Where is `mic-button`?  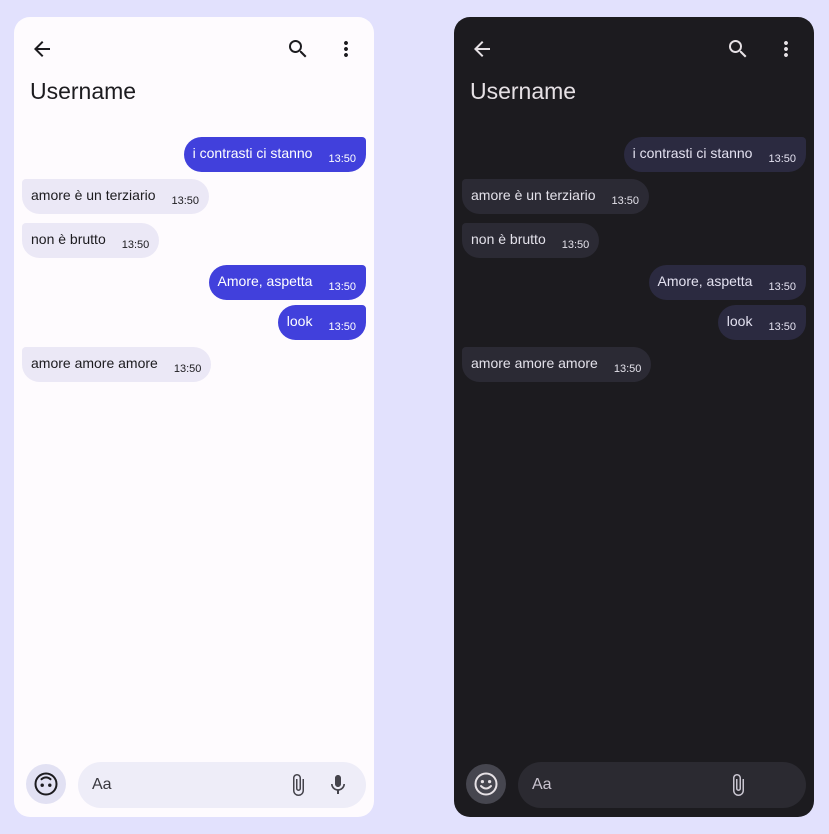 mic-button is located at coordinates (338, 785).